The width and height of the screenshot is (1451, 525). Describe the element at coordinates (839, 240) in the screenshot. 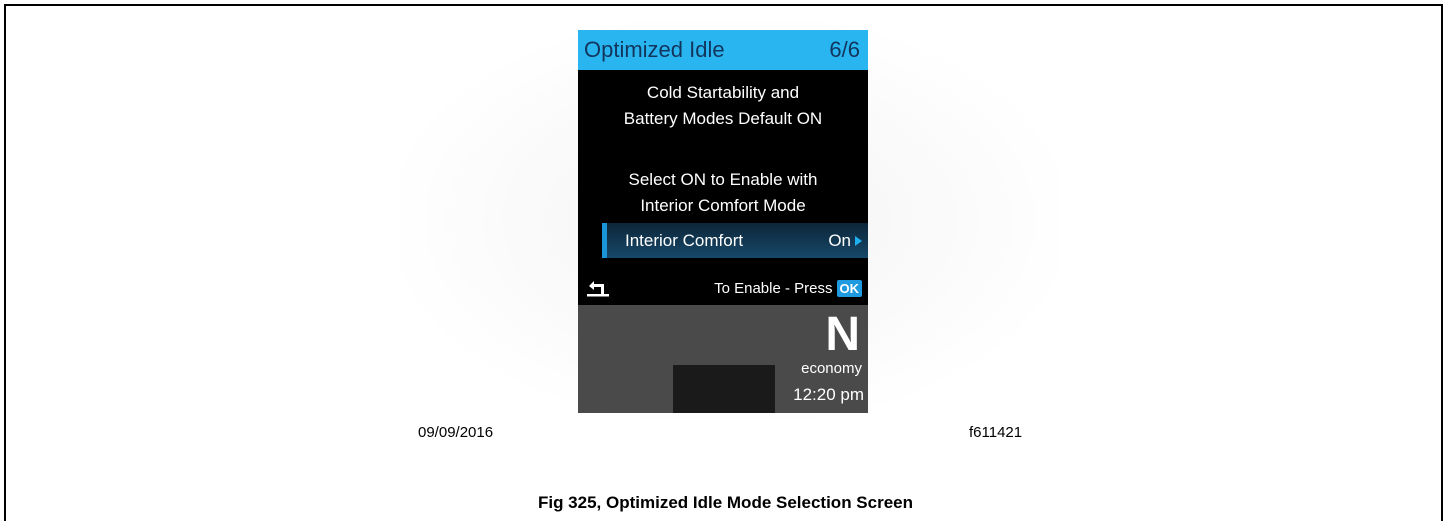

I see `selector-value: On` at that location.